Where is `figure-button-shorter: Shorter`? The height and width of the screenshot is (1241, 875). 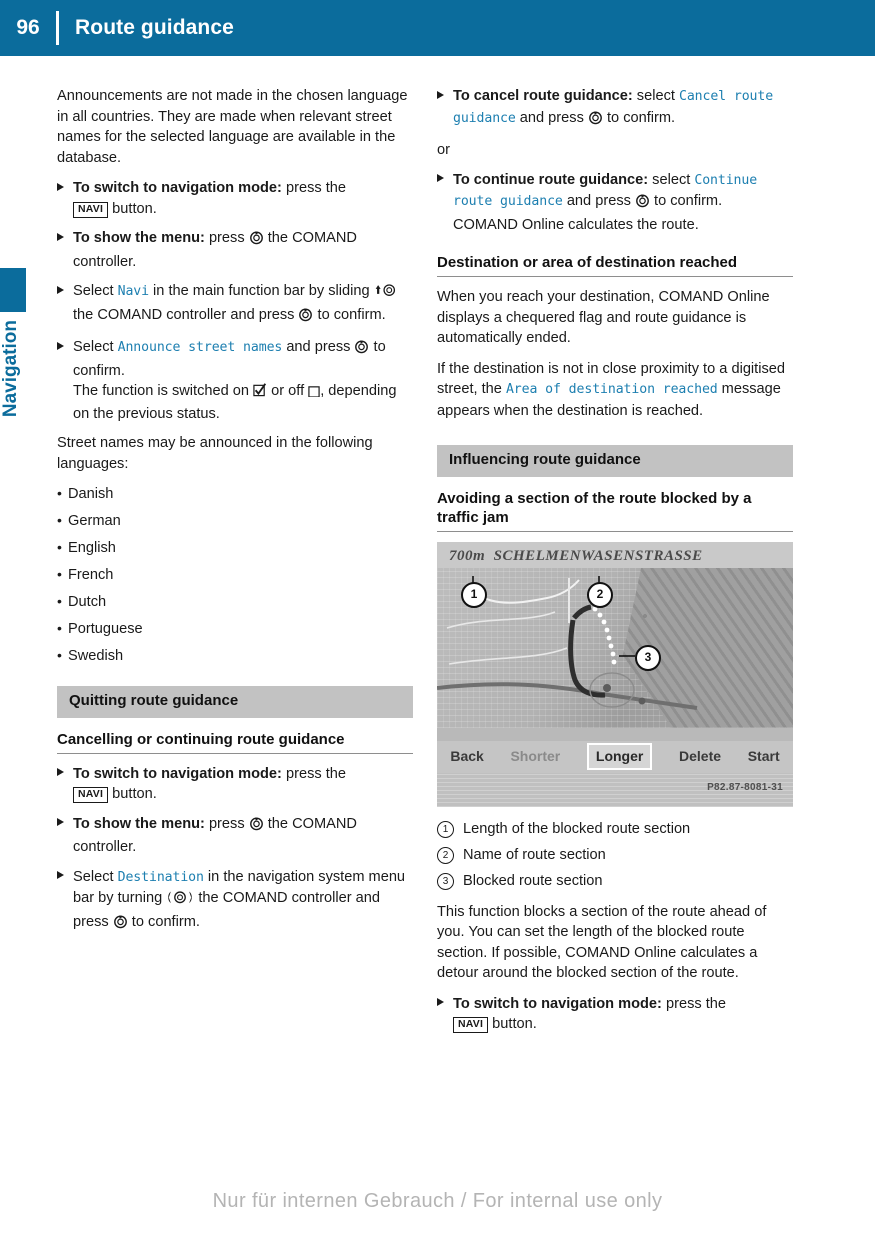 figure-button-shorter: Shorter is located at coordinates (535, 756).